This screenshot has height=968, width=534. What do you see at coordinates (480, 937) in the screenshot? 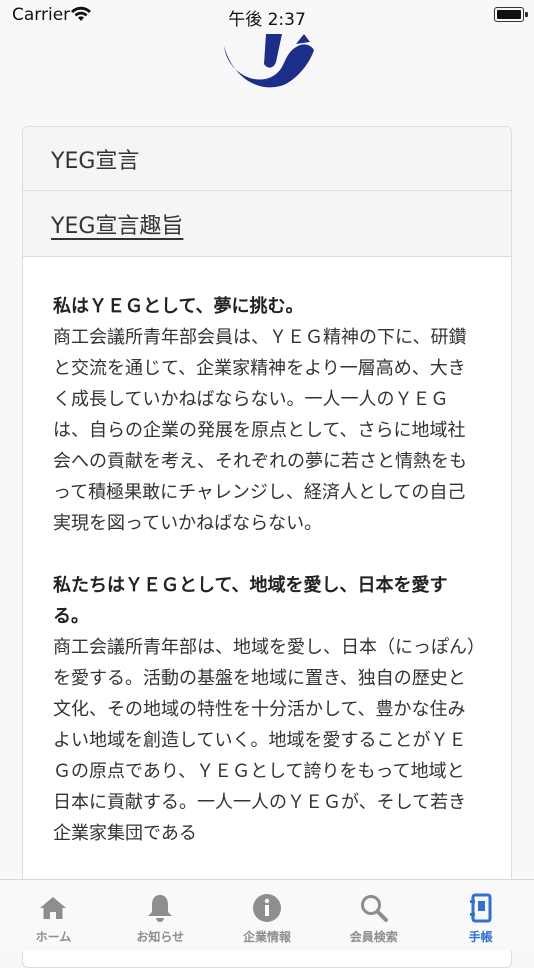
I see `tab-label: 手帳` at bounding box center [480, 937].